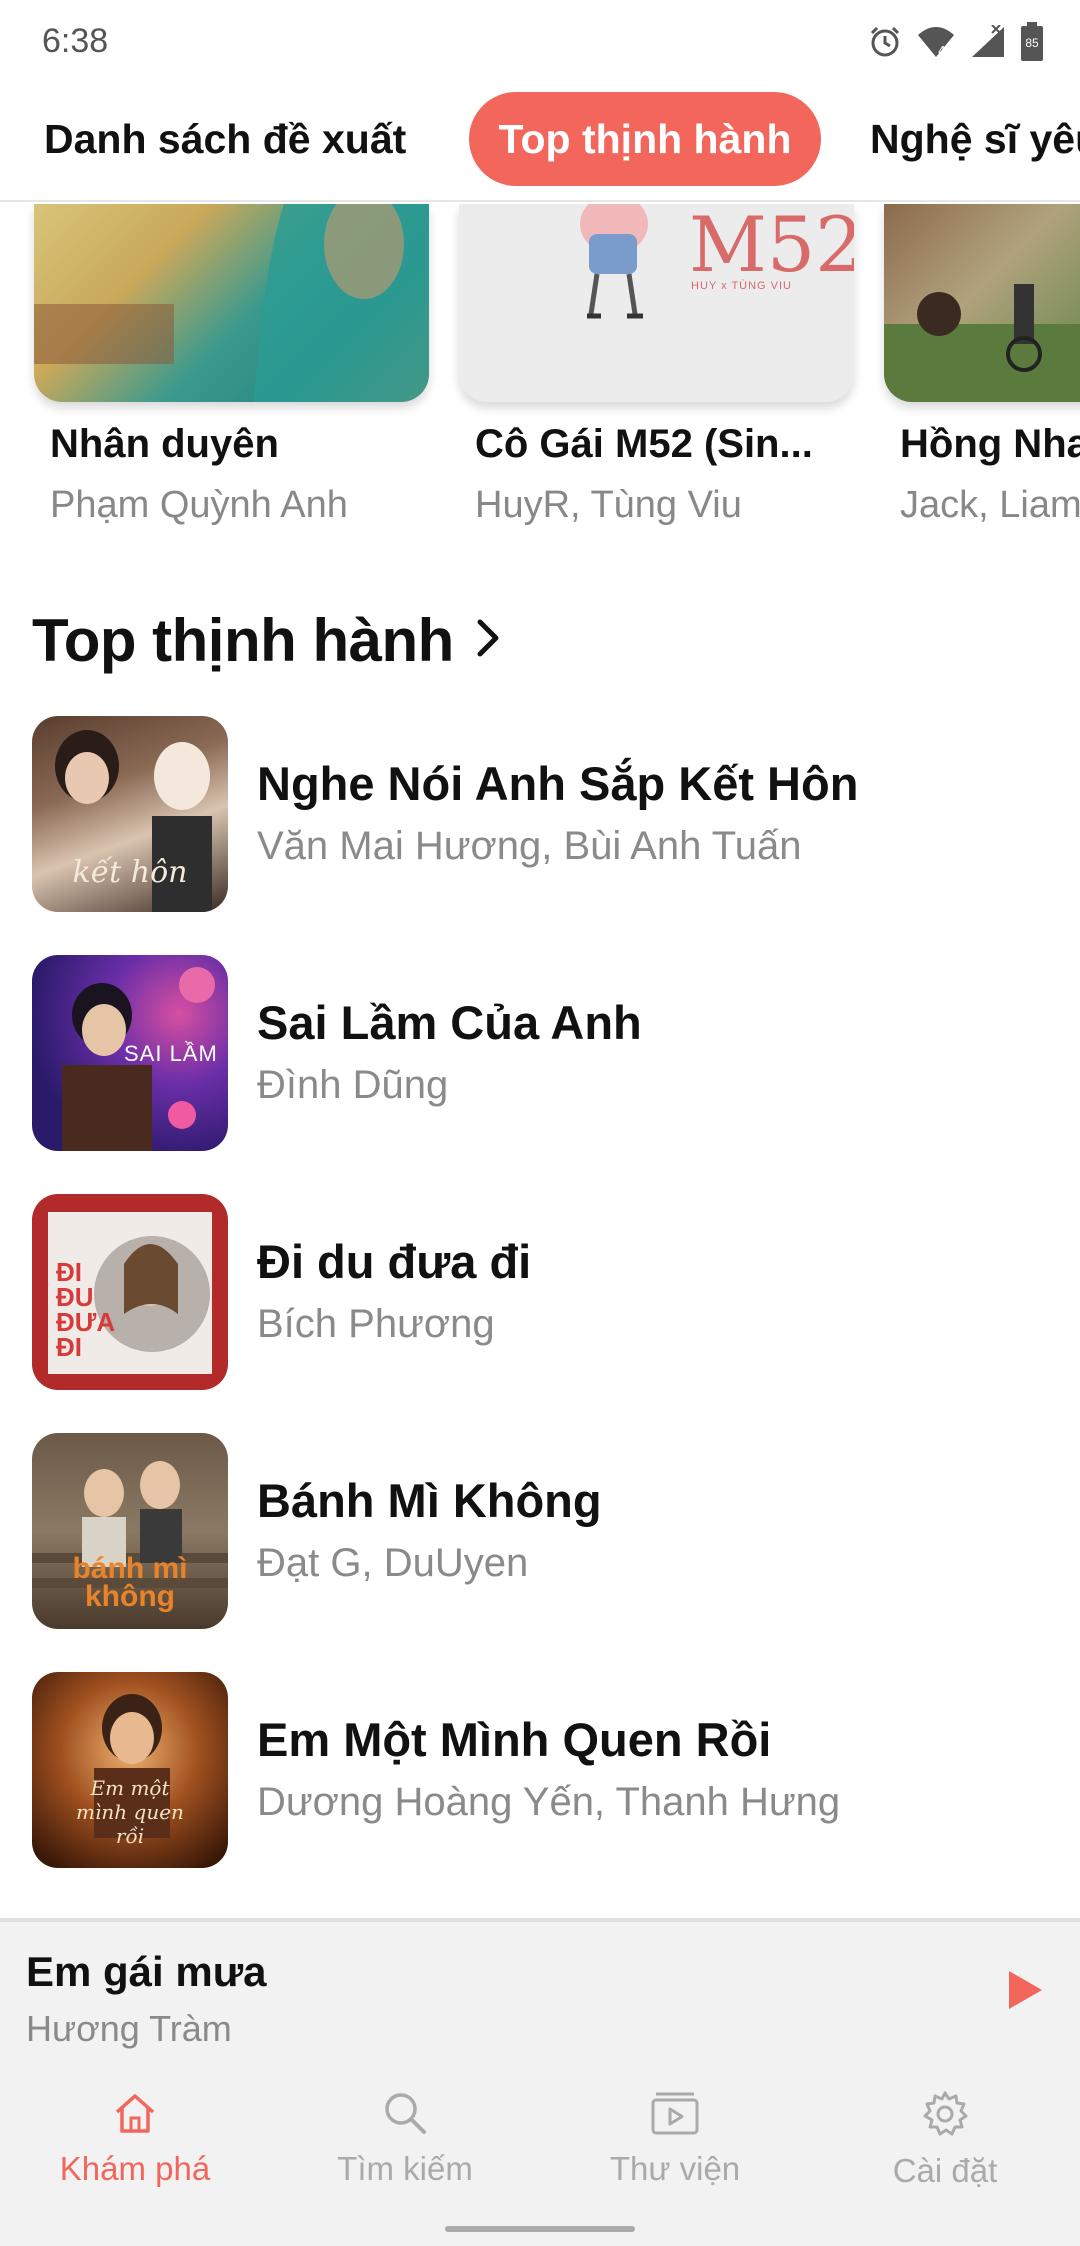 This screenshot has width=1080, height=2246. What do you see at coordinates (945, 2140) in the screenshot?
I see `nav-settings: Cài đặt` at bounding box center [945, 2140].